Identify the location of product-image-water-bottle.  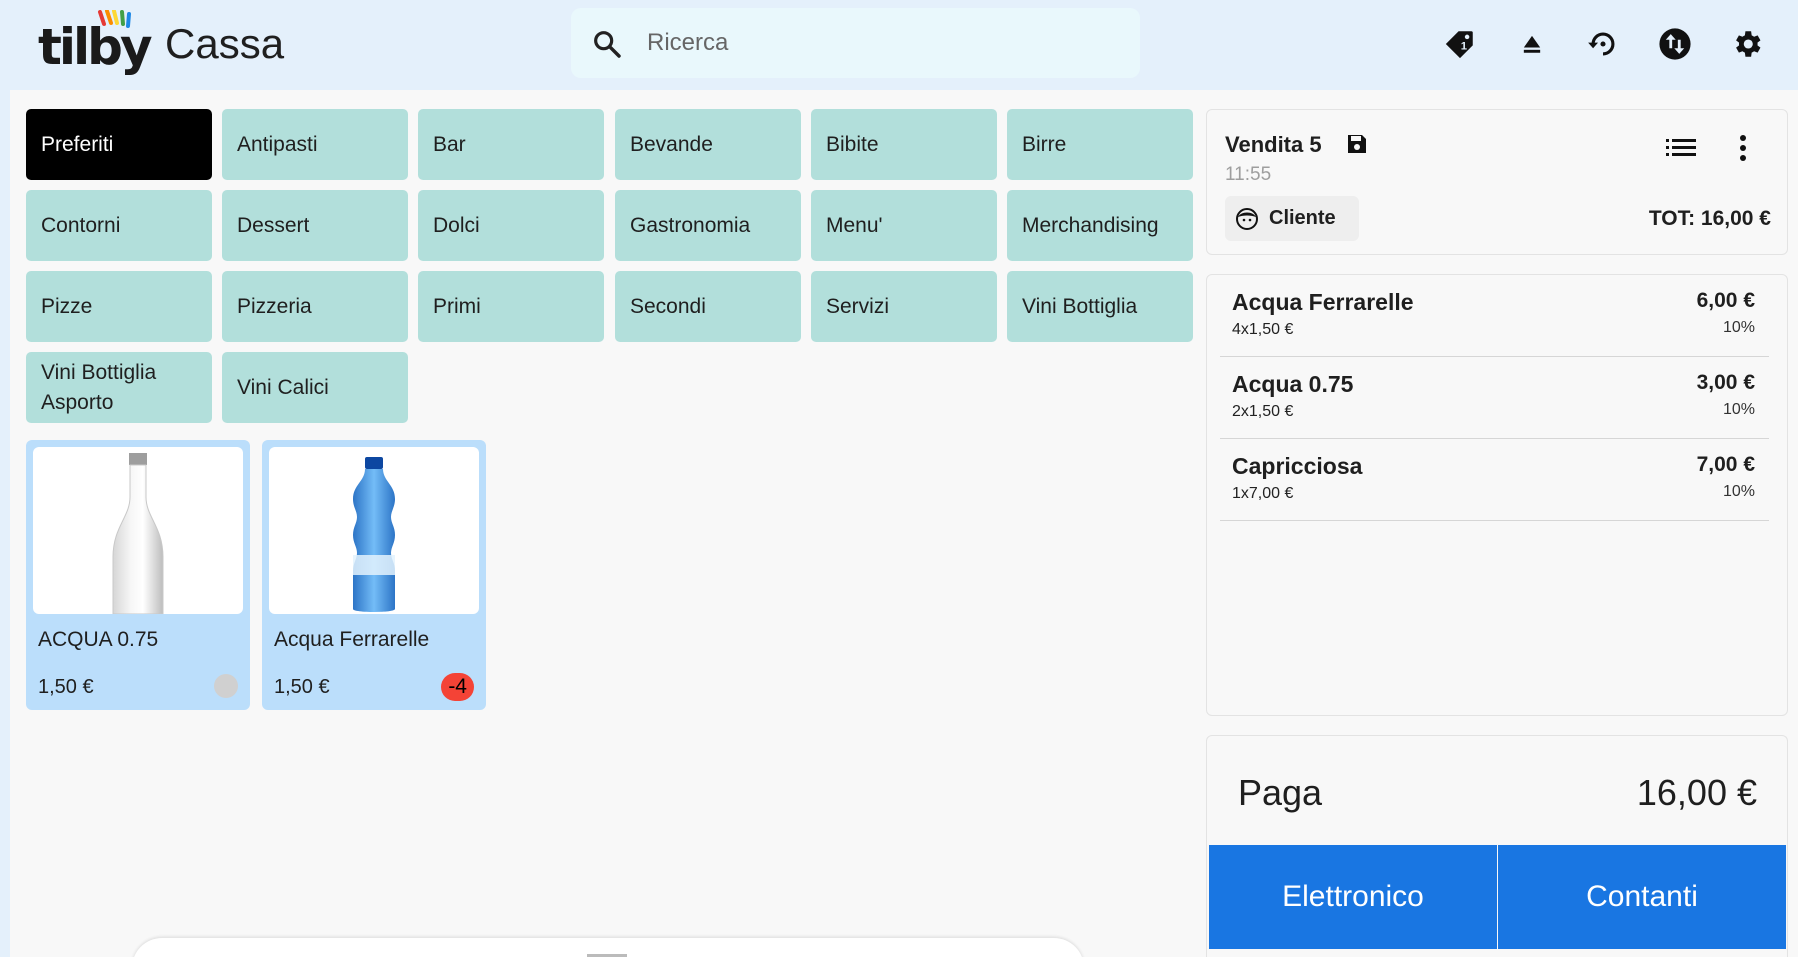
(374, 530).